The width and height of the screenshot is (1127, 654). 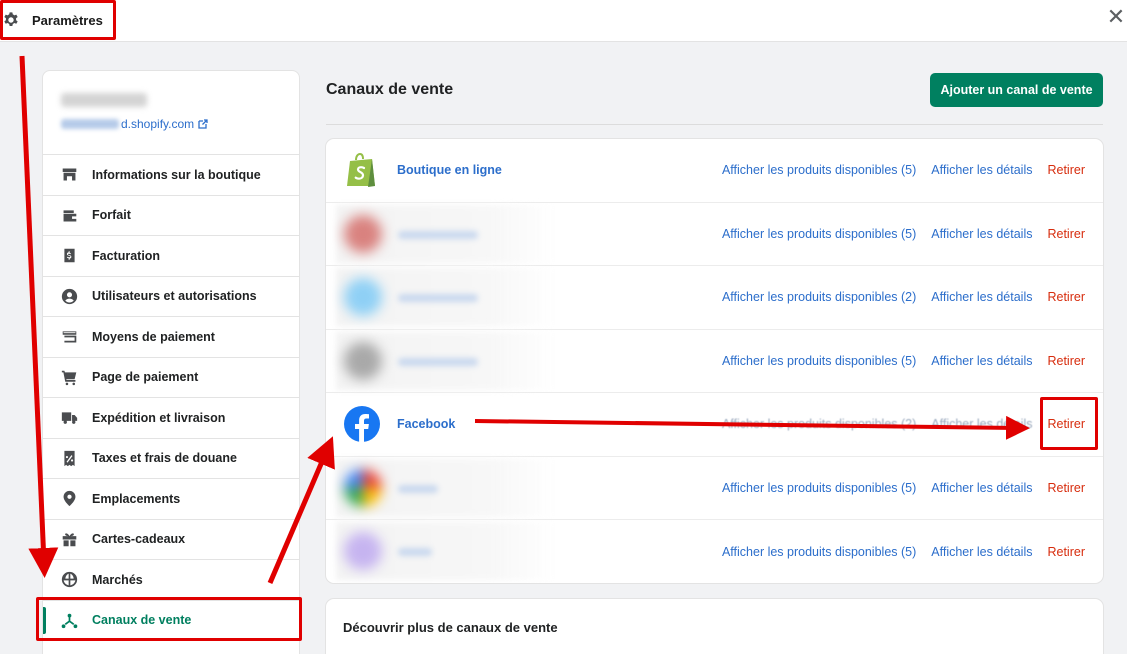 What do you see at coordinates (126, 255) in the screenshot?
I see `sidebar-item-label: Facturation` at bounding box center [126, 255].